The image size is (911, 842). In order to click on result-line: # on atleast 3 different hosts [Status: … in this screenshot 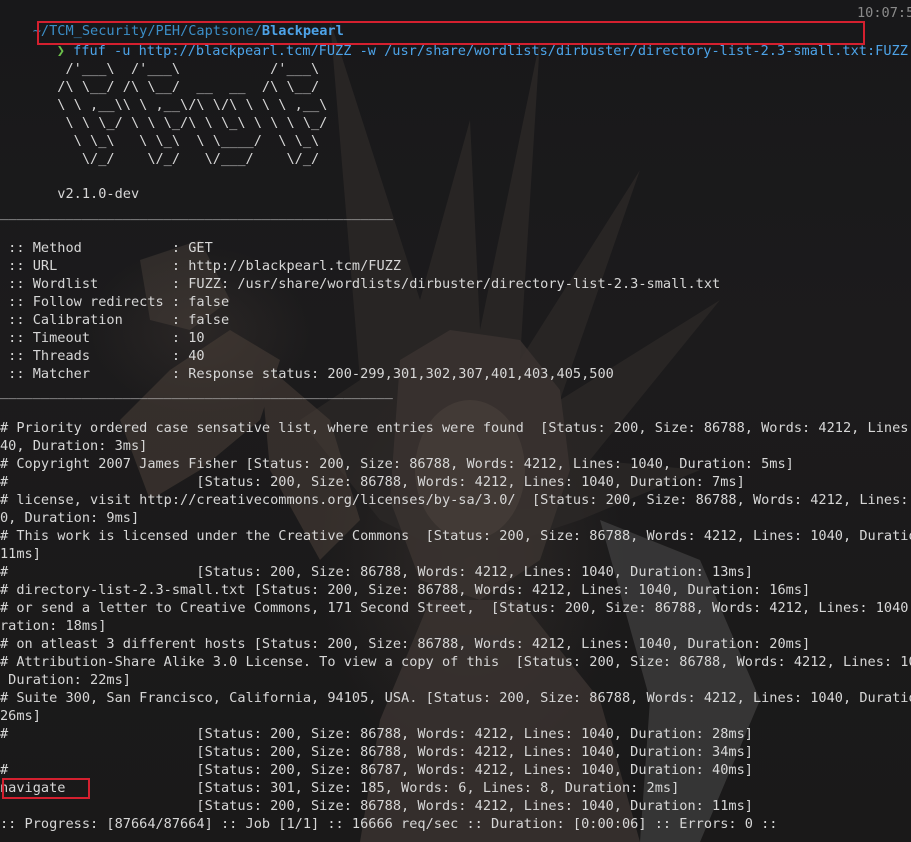, I will do `click(405, 644)`.